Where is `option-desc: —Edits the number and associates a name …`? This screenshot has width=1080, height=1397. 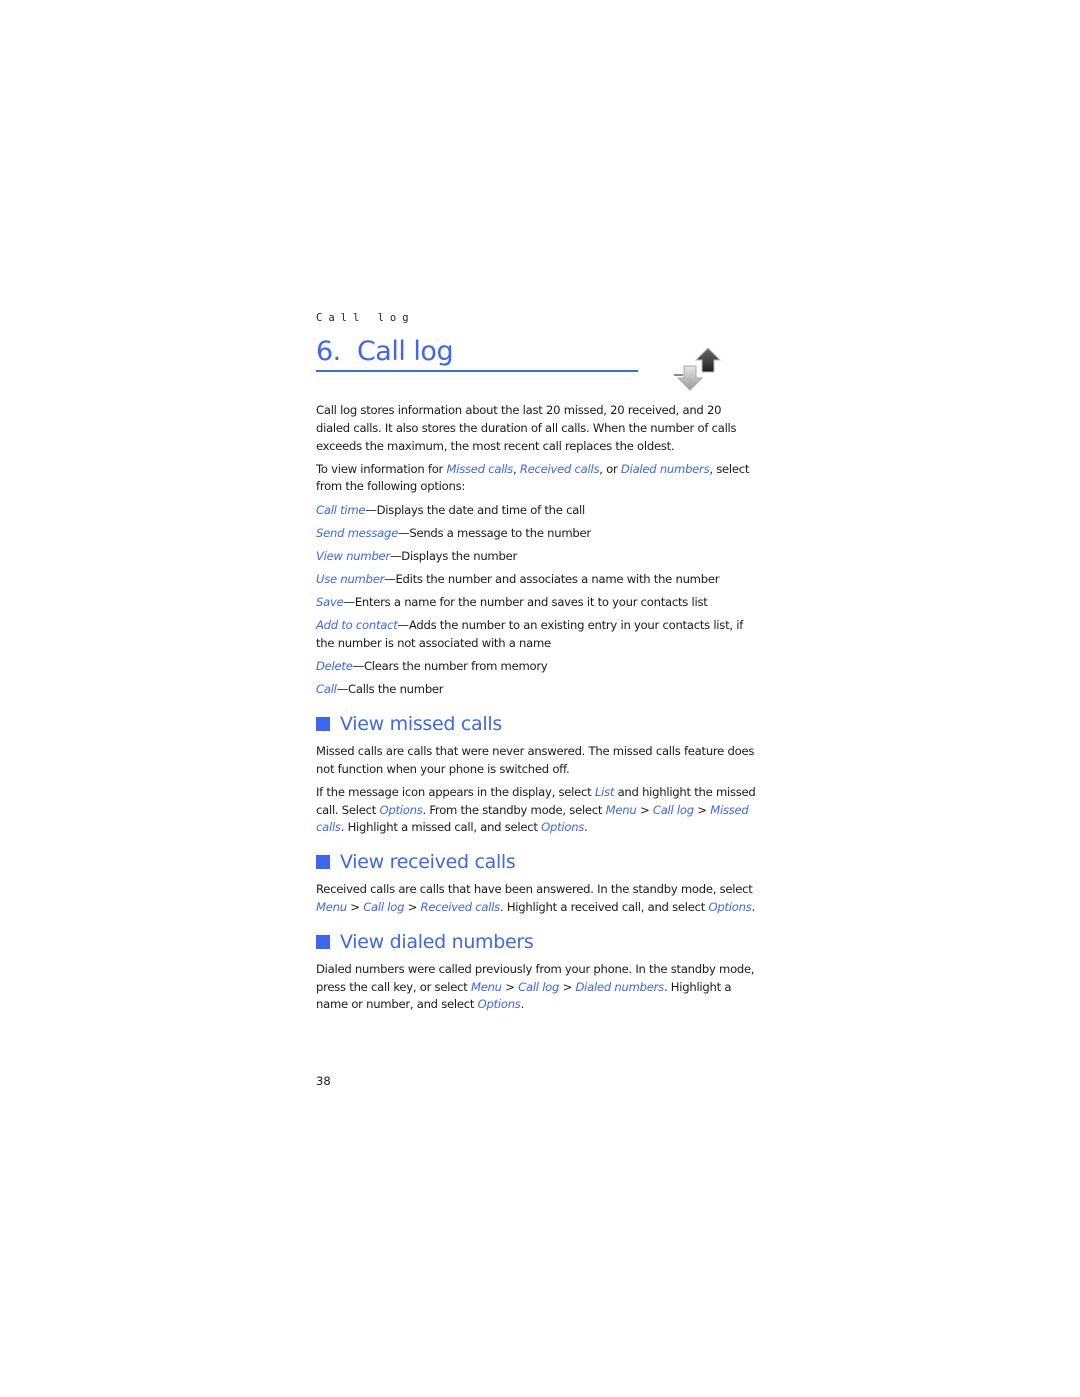
option-desc: —Edits the number and associates a name … is located at coordinates (552, 578).